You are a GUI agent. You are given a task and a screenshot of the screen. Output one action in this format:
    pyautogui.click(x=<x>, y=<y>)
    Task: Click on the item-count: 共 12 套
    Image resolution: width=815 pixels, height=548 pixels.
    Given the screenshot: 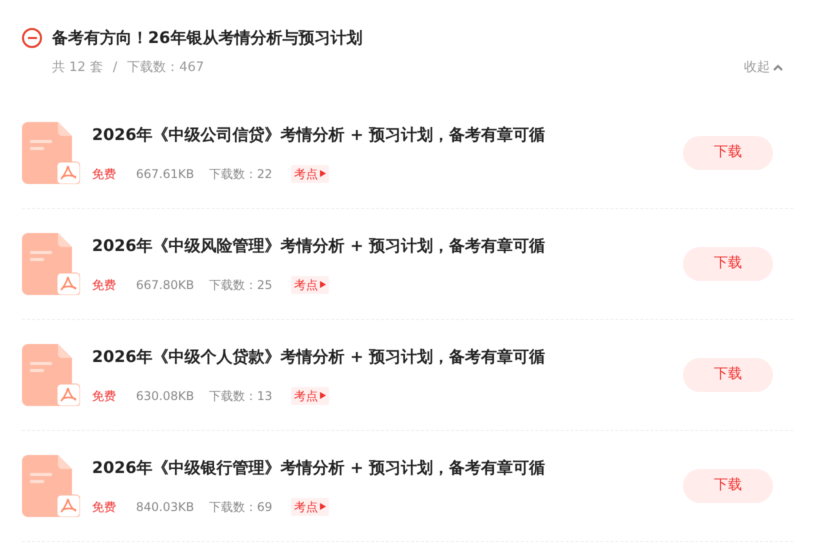 What is the action you would take?
    pyautogui.click(x=77, y=68)
    